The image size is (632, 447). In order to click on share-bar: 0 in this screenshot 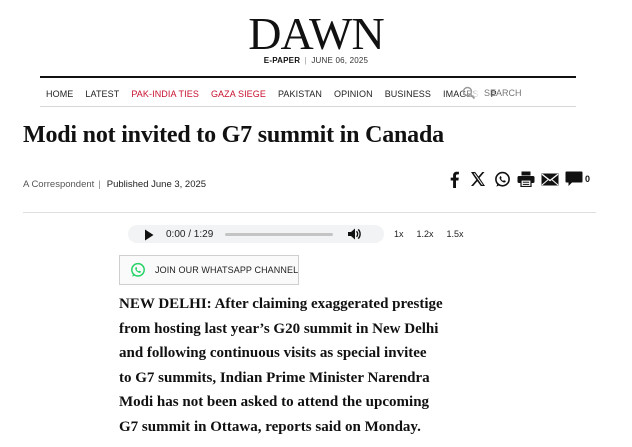, I will do `click(517, 179)`.